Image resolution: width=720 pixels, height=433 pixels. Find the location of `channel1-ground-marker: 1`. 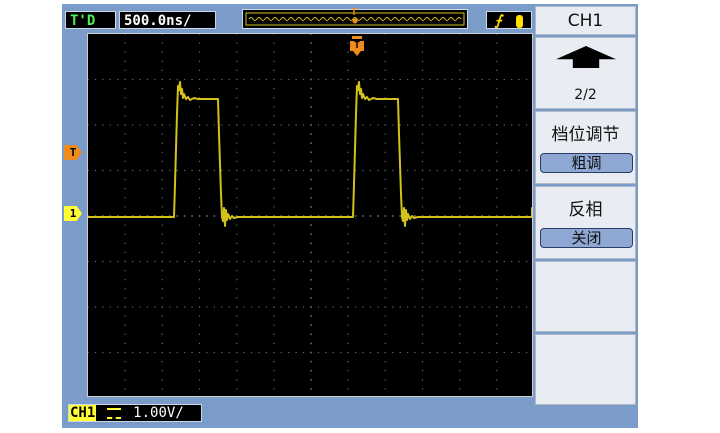

channel1-ground-marker: 1 is located at coordinates (73, 213).